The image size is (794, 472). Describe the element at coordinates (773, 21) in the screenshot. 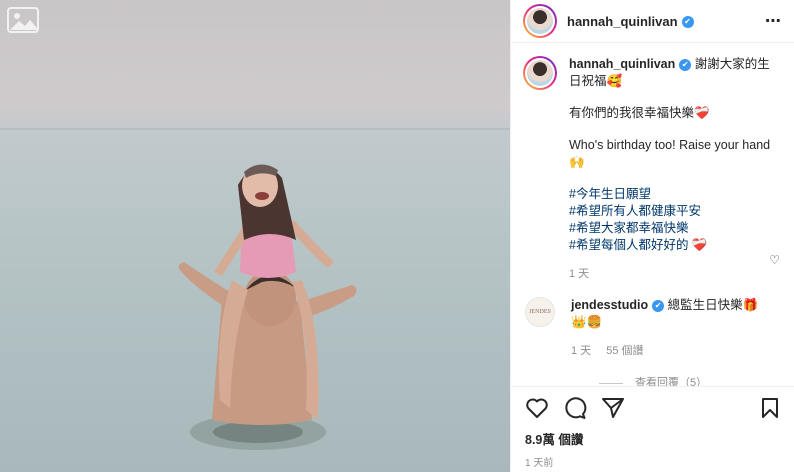

I see `more-options-icon: ⋯` at that location.